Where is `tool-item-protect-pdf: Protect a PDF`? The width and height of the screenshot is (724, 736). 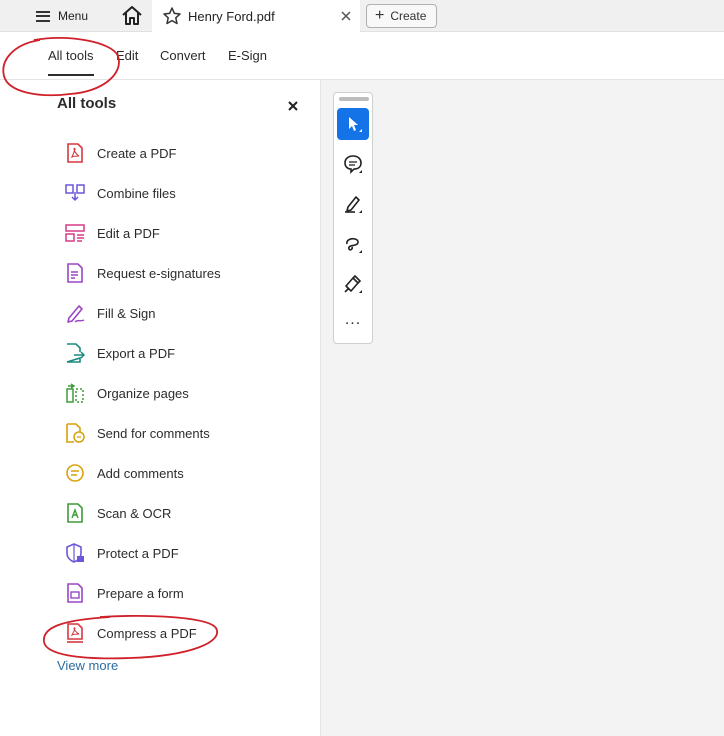
tool-item-protect-pdf: Protect a PDF is located at coordinates (174, 553).